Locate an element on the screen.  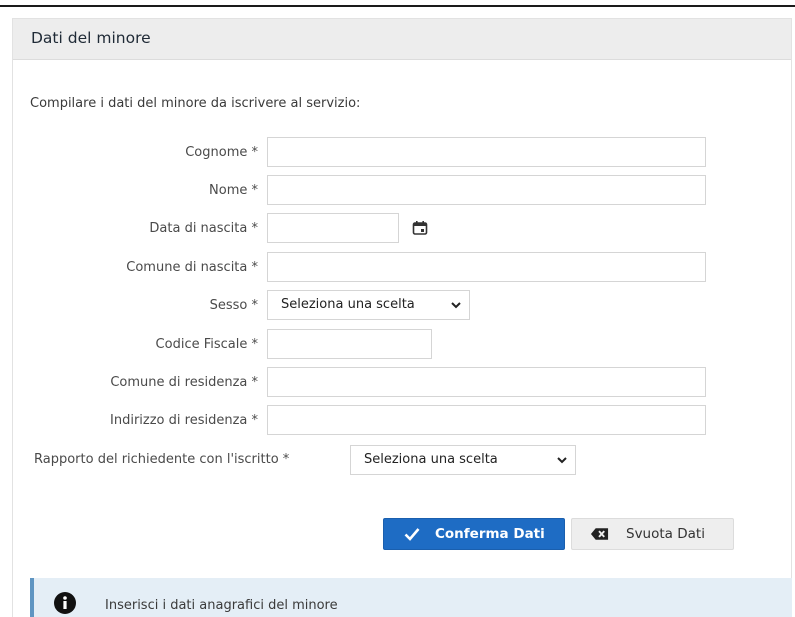
nome-field is located at coordinates (486, 190).